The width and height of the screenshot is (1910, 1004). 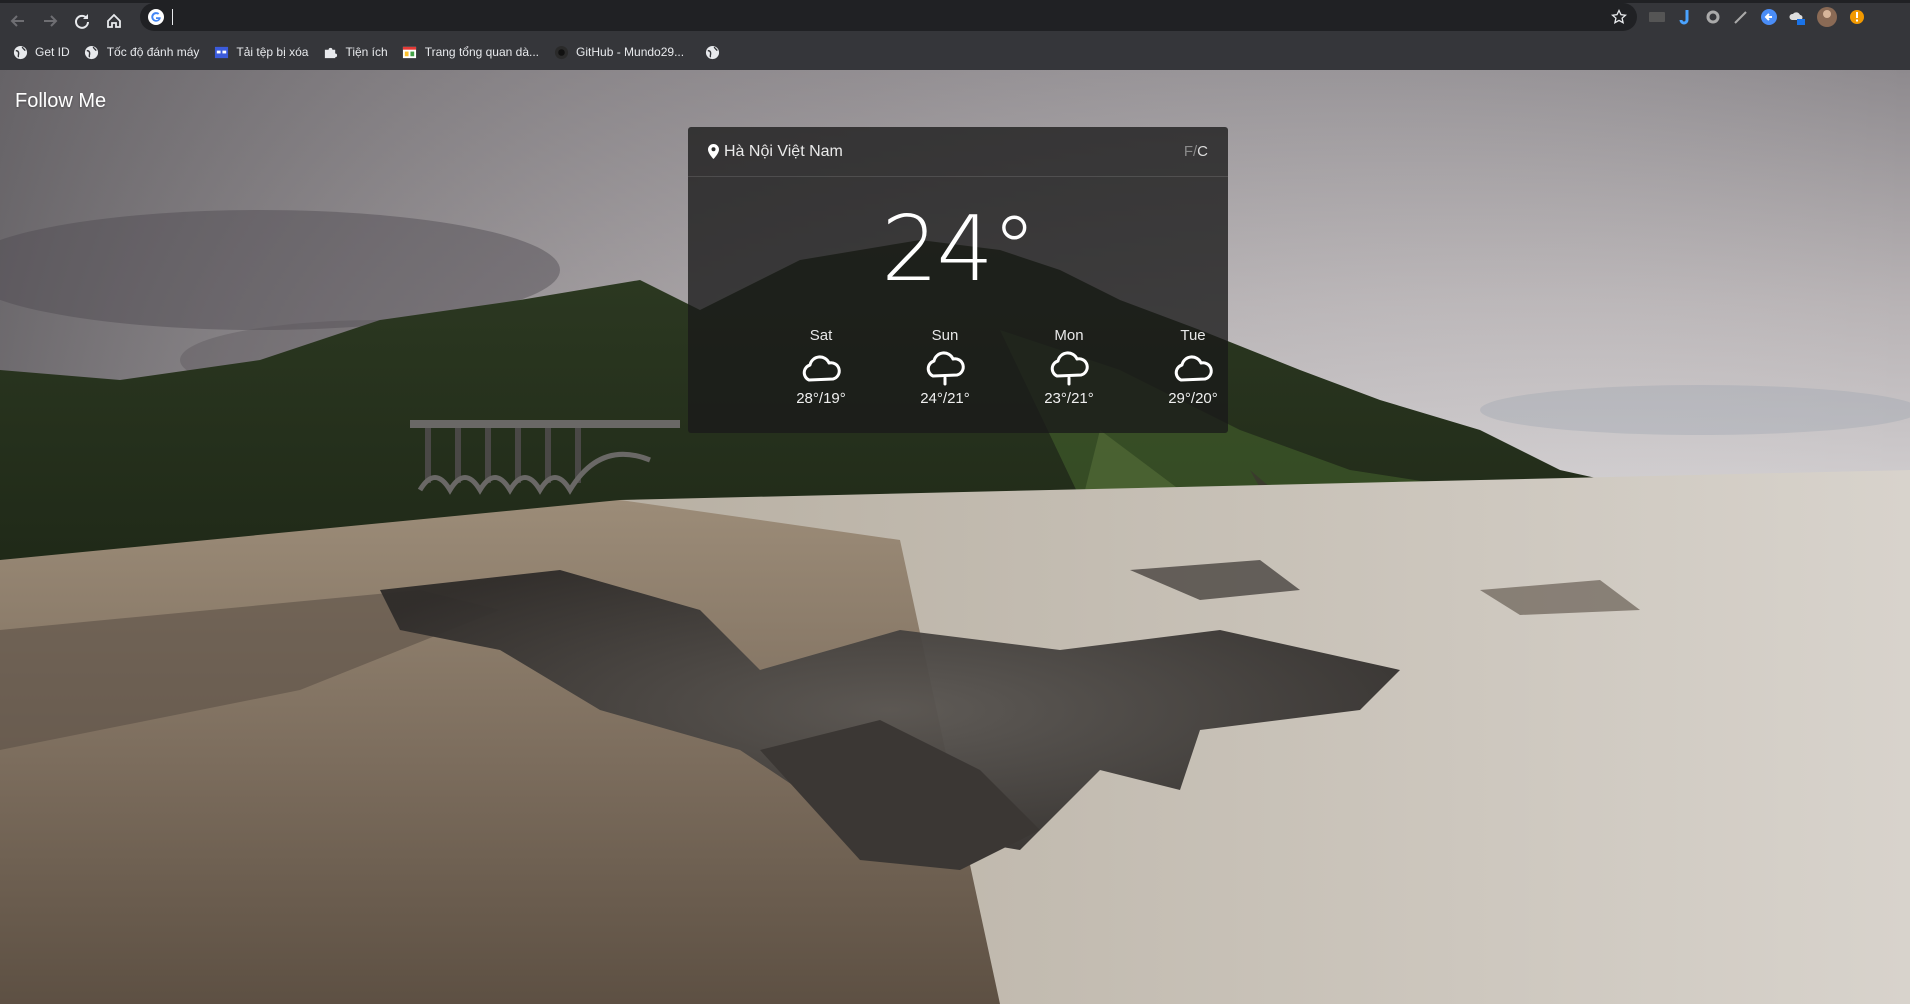 I want to click on home-button, so click(x=114, y=21).